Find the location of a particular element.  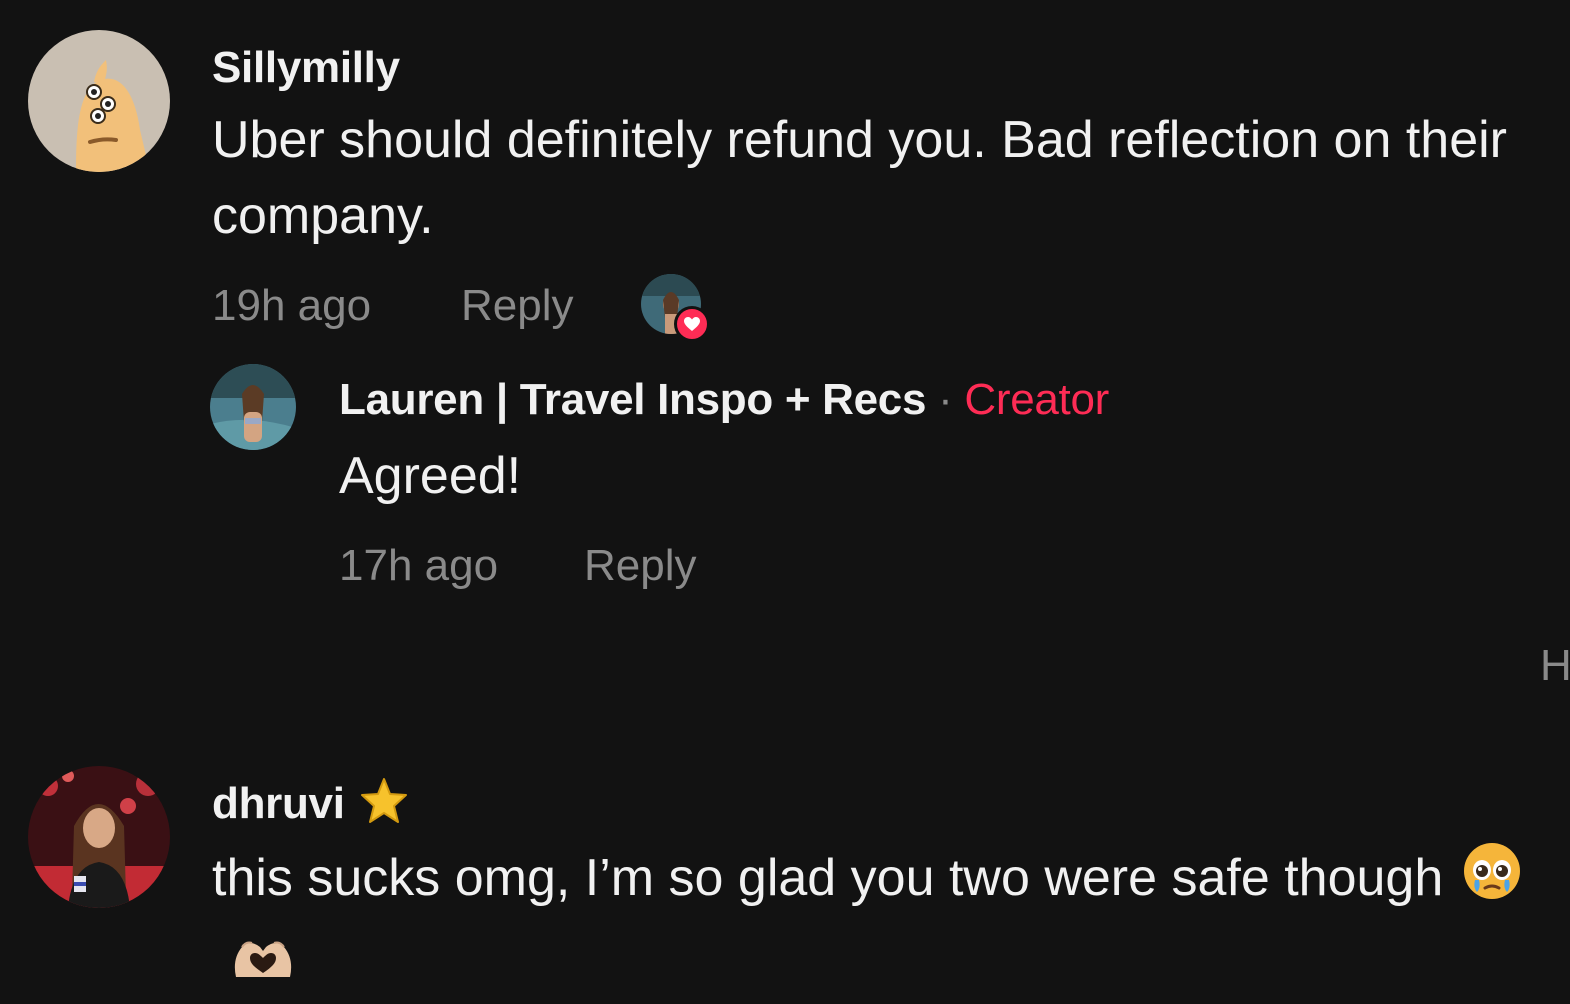

creator-badge: Creator is located at coordinates (1037, 399).